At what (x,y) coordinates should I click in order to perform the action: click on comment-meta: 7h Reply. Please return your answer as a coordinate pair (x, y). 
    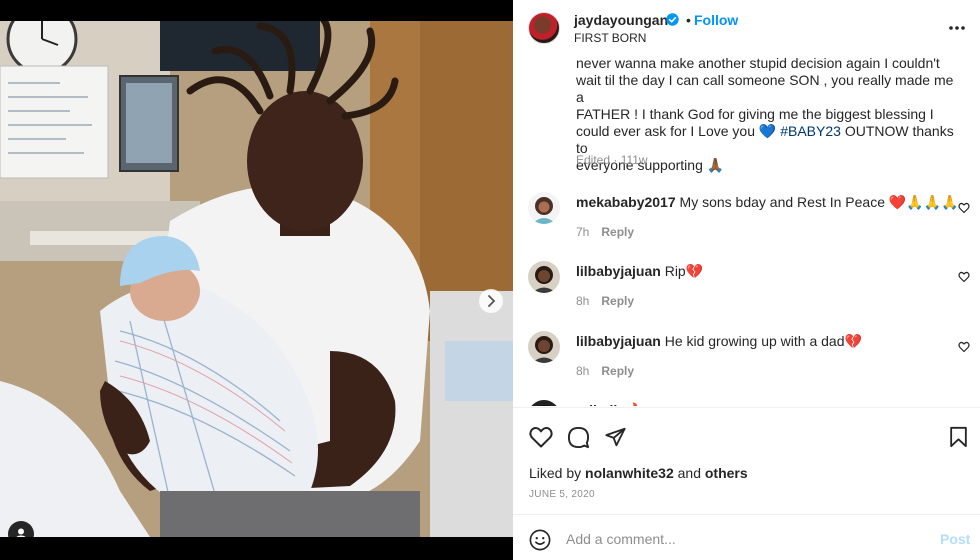
    Looking at the image, I should click on (605, 232).